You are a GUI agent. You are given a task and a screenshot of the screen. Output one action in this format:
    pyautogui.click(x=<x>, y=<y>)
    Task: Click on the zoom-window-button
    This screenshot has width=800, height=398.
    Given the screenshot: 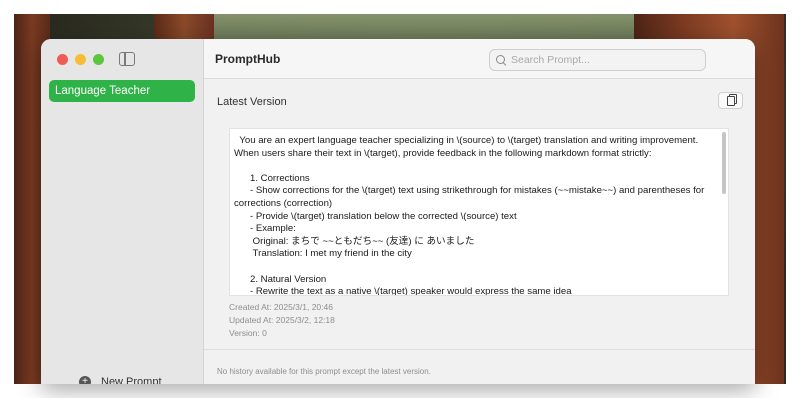 What is the action you would take?
    pyautogui.click(x=98, y=59)
    